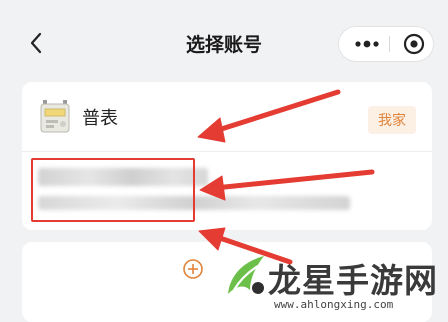  I want to click on mini-program-capsule, so click(386, 44).